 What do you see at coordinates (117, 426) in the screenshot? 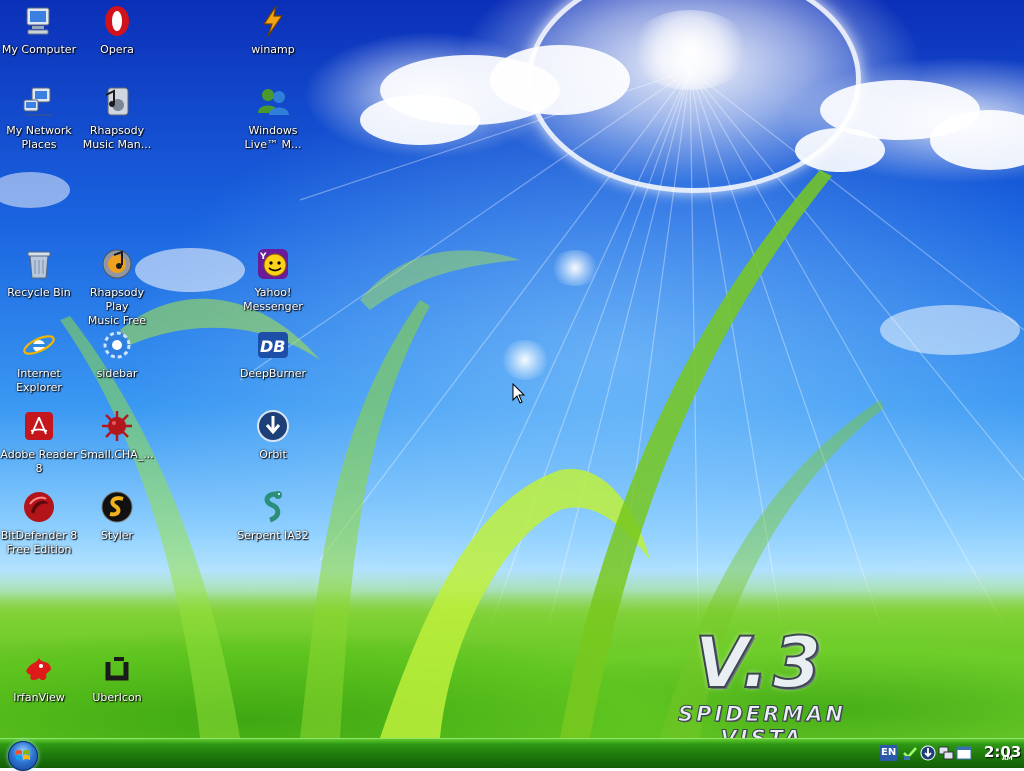
I see `virus-icon` at bounding box center [117, 426].